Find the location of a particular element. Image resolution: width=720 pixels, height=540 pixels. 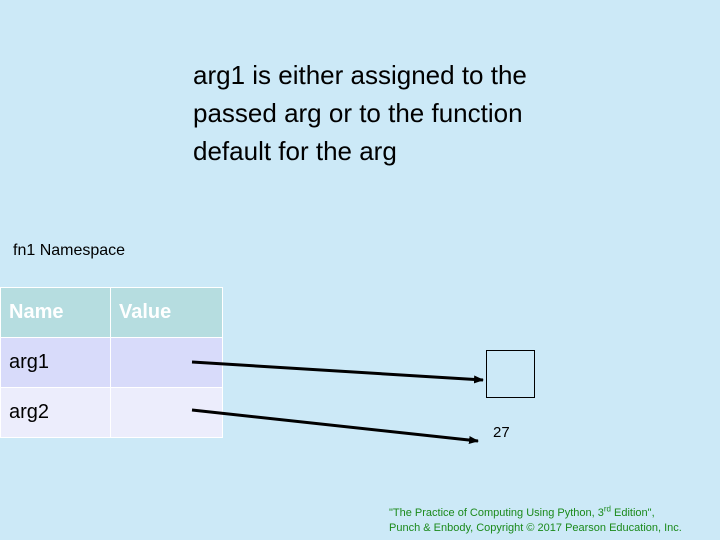

passed-arg-object-box is located at coordinates (510, 374).